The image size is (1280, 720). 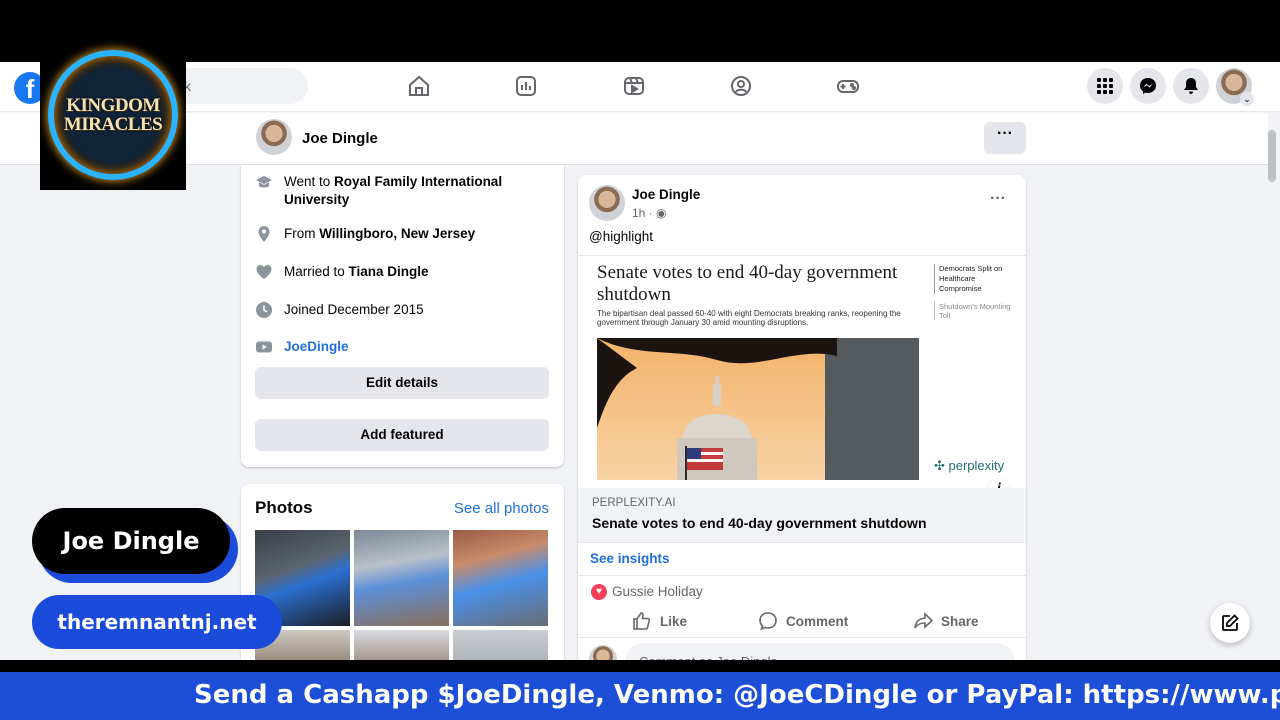 I want to click on photos-title: Photos, so click(x=284, y=507).